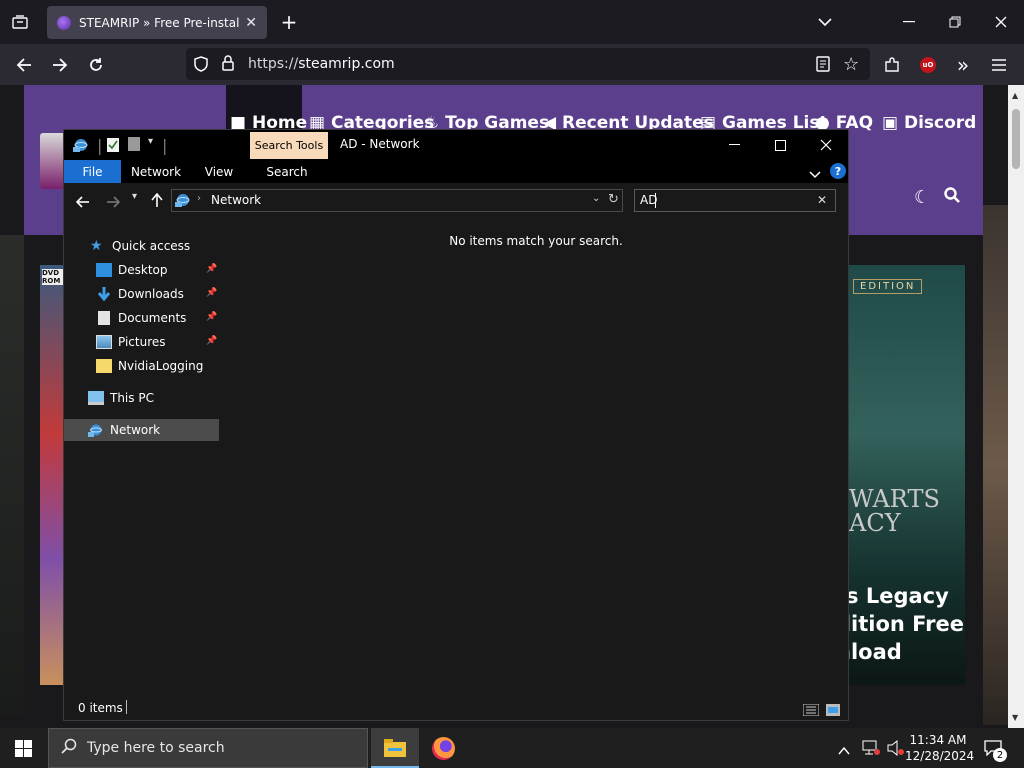 The image size is (1024, 768). I want to click on browser-navigation-bar: https://steamrip.com ☆ uO », so click(512, 64).